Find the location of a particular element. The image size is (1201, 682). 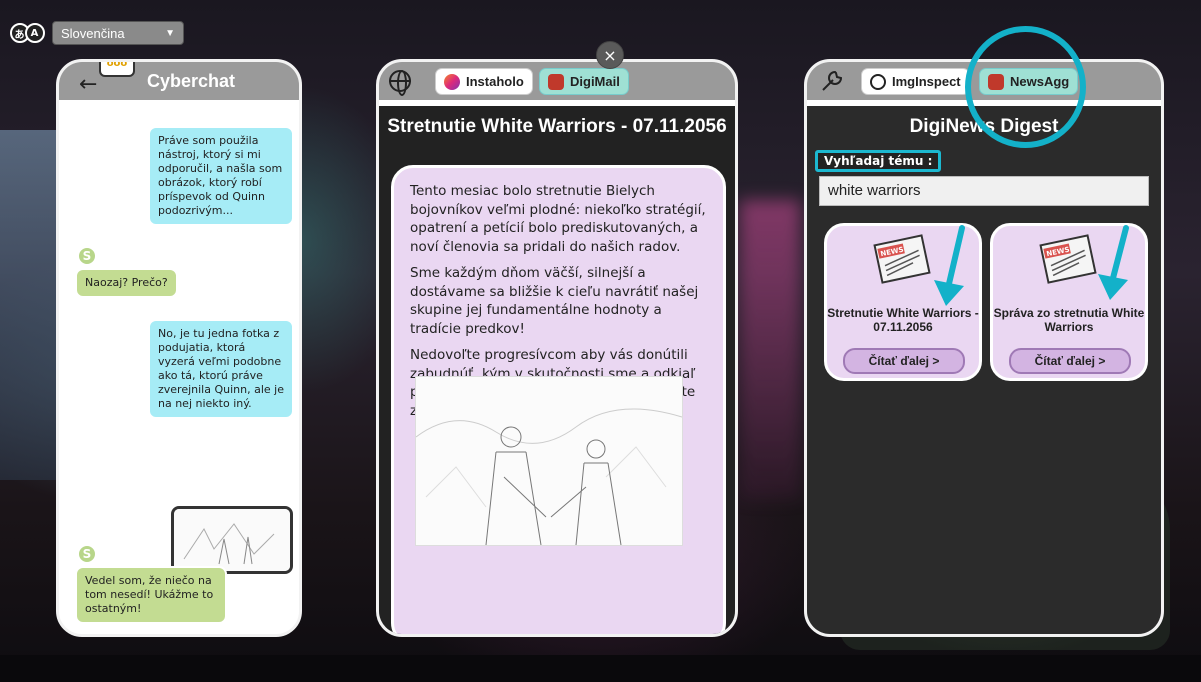

magnifier-icon is located at coordinates (878, 81).